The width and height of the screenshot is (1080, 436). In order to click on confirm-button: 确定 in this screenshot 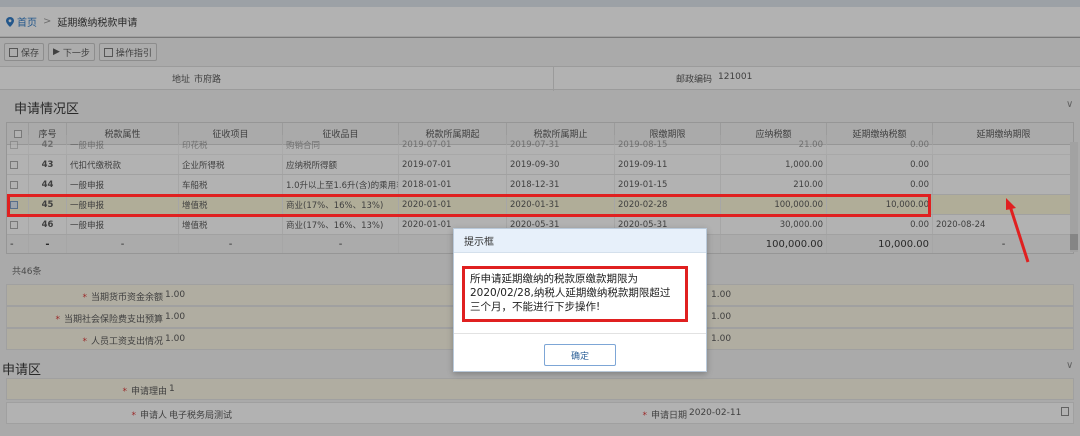, I will do `click(580, 355)`.